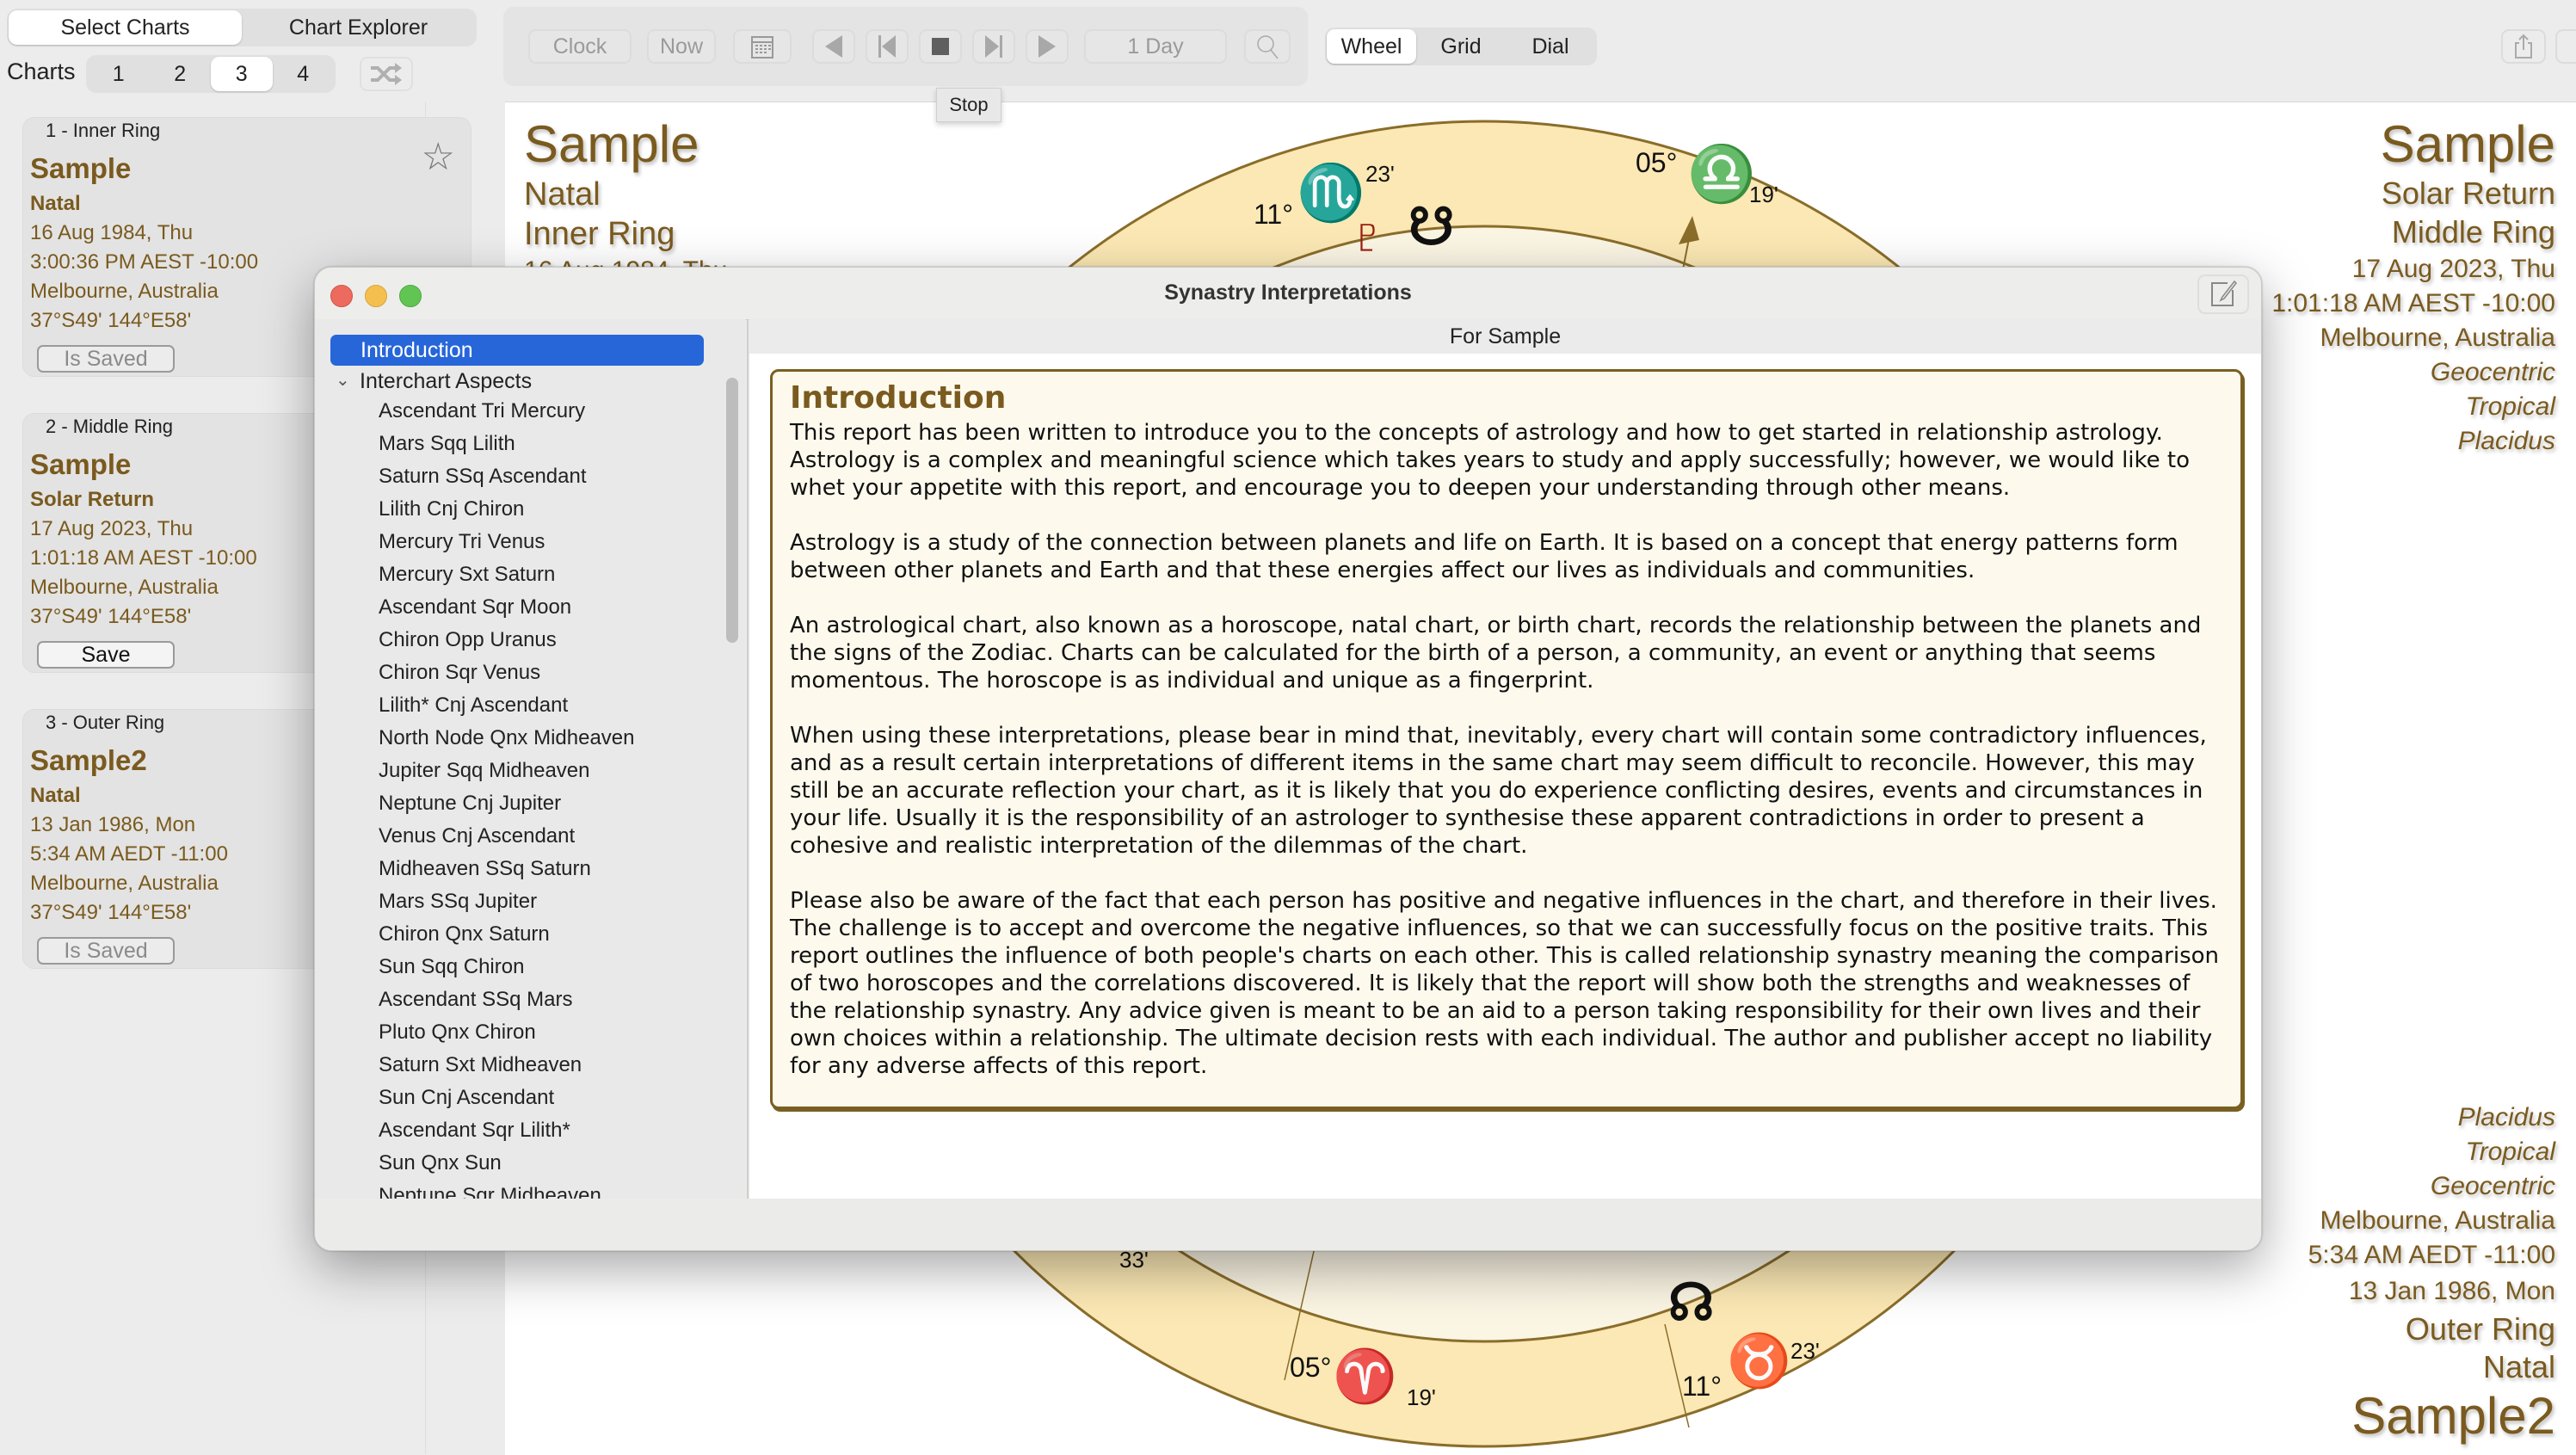 This screenshot has width=2576, height=1455. What do you see at coordinates (2453, 269) in the screenshot?
I see `middle-chart-date: 17 Aug 2023, Thu` at bounding box center [2453, 269].